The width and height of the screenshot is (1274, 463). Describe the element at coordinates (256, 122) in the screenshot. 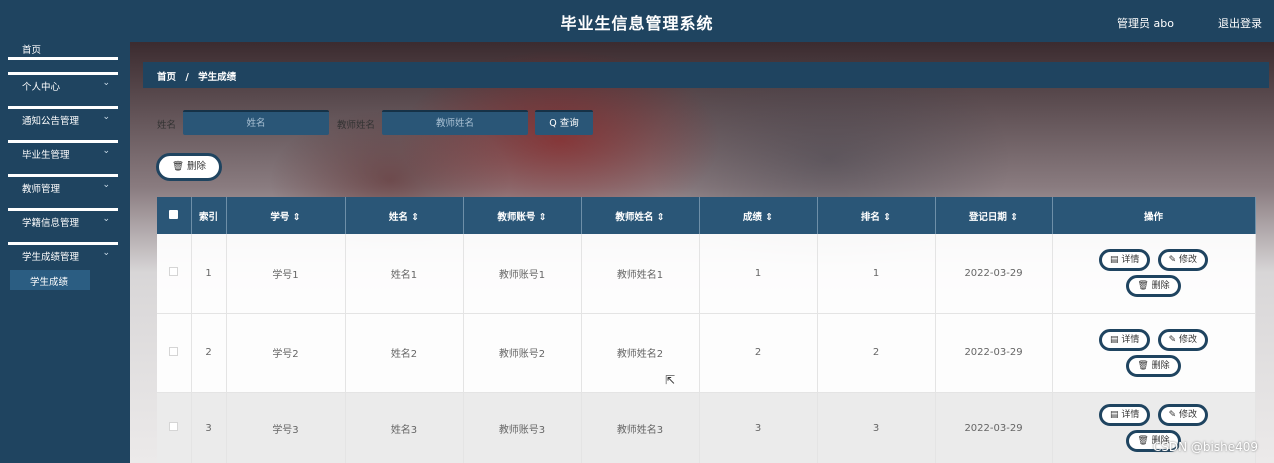

I see `name-input: 姓名` at that location.